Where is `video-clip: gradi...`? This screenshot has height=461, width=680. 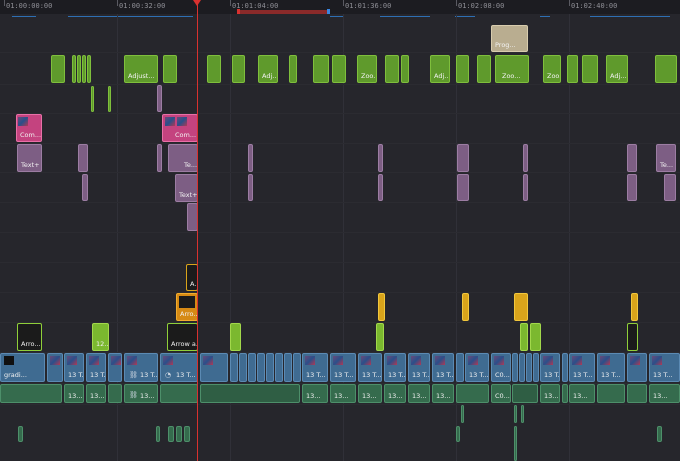
video-clip: gradi... is located at coordinates (22, 367).